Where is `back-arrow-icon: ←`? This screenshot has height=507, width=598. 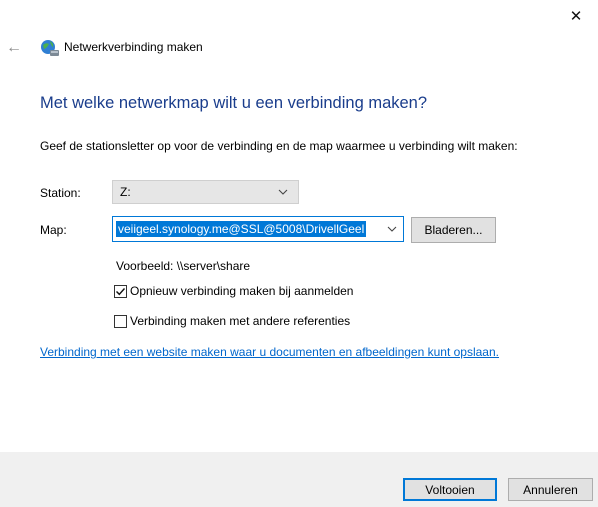
back-arrow-icon: ← is located at coordinates (14, 47).